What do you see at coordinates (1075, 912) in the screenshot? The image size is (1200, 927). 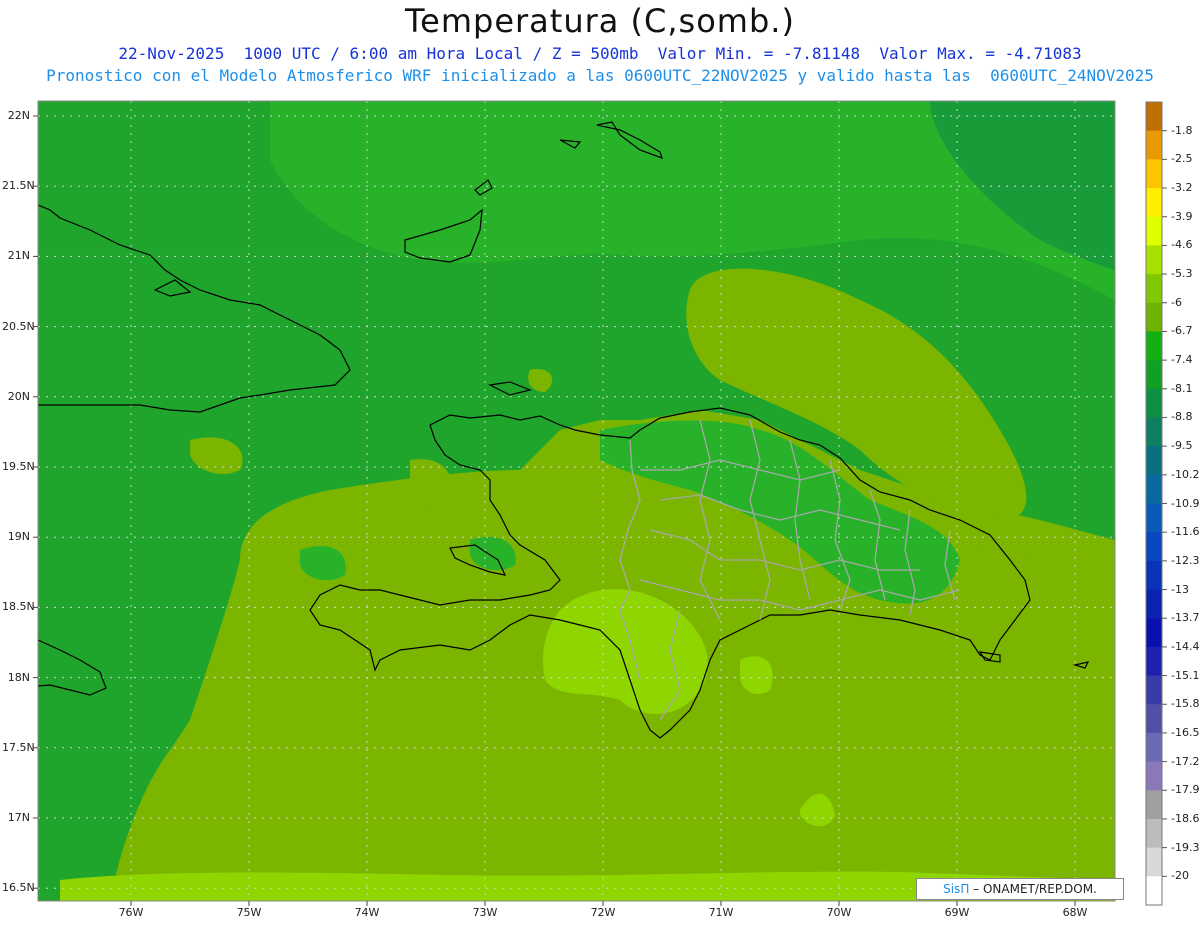 I see `lon-label: 68W` at bounding box center [1075, 912].